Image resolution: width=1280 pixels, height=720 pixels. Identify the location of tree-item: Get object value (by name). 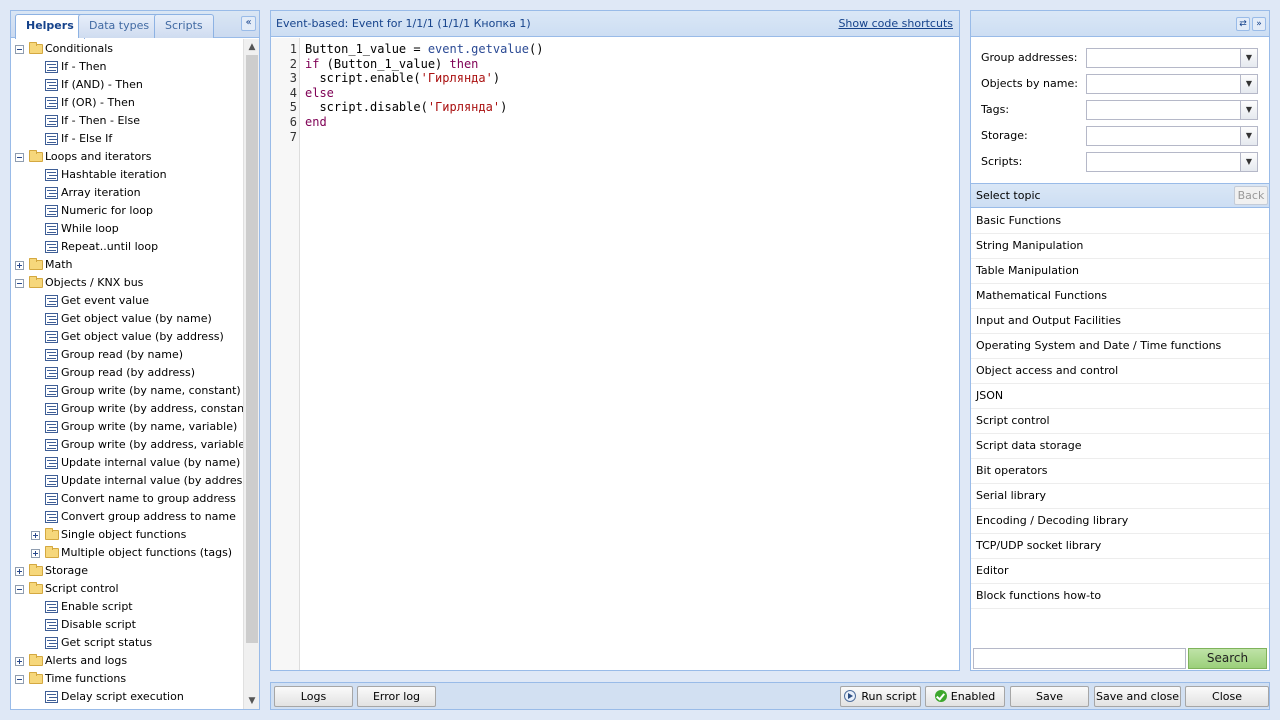
(127, 319).